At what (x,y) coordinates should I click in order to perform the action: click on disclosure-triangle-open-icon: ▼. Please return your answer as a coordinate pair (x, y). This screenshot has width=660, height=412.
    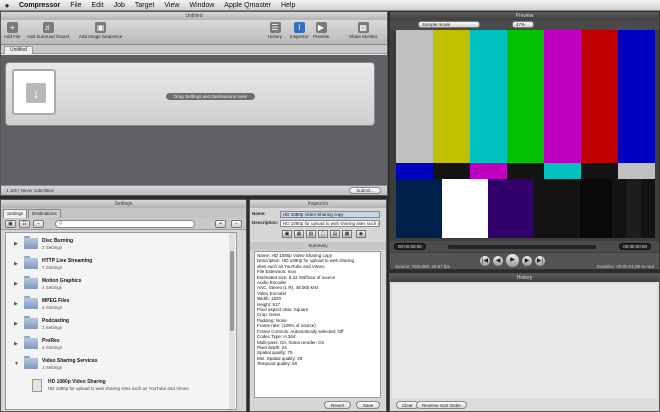
    Looking at the image, I should click on (16, 364).